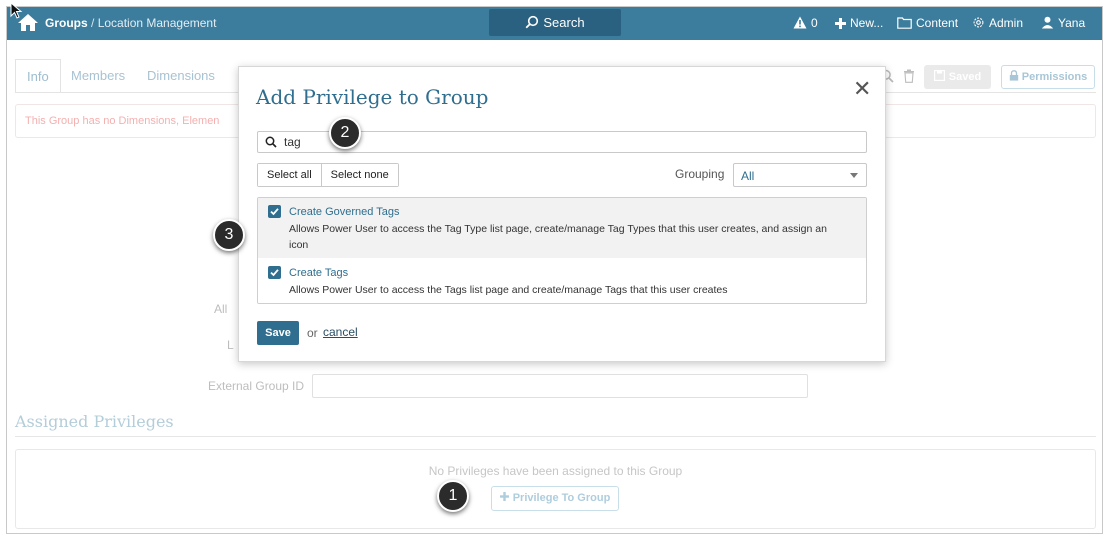 The height and width of the screenshot is (537, 1109). Describe the element at coordinates (98, 76) in the screenshot. I see `tab-members: Members` at that location.